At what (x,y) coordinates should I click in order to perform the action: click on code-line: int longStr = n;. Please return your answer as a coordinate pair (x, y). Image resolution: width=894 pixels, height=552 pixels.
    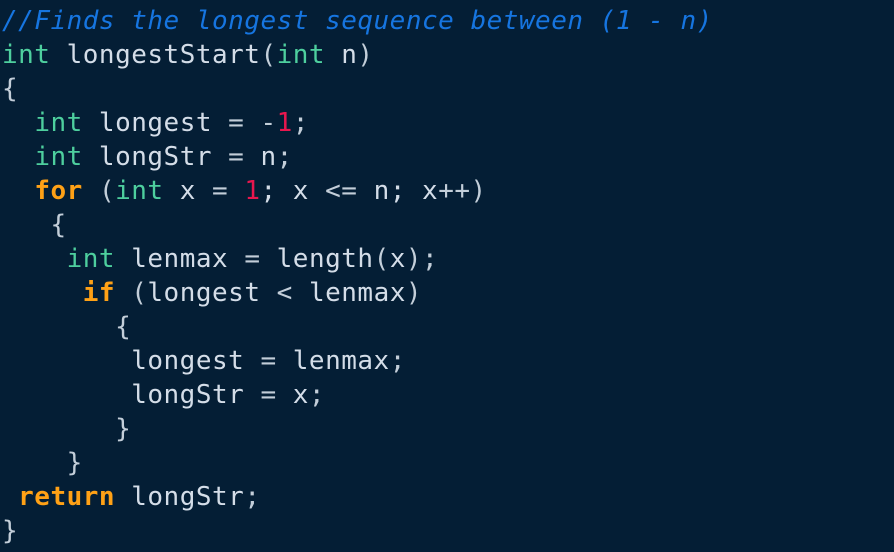
    Looking at the image, I should click on (448, 157).